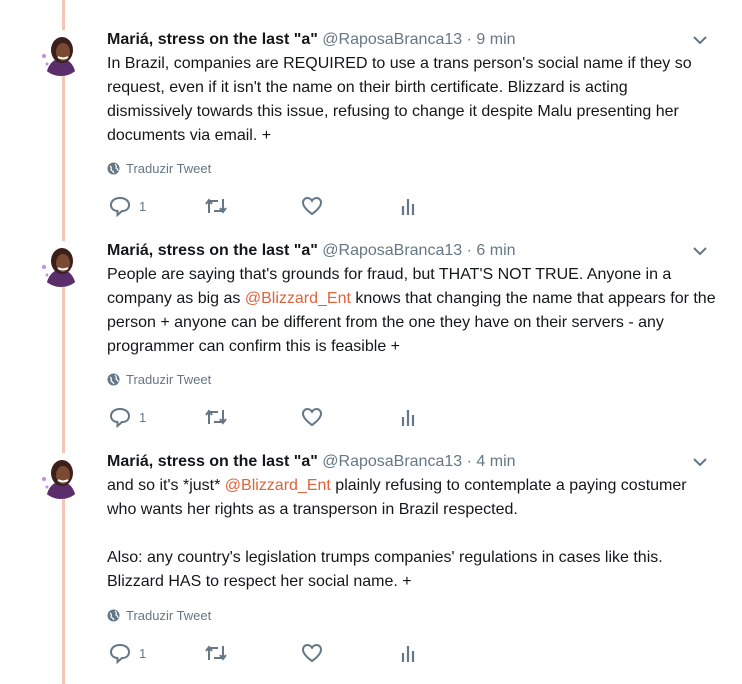  What do you see at coordinates (495, 250) in the screenshot?
I see `timestamp: 6 min` at bounding box center [495, 250].